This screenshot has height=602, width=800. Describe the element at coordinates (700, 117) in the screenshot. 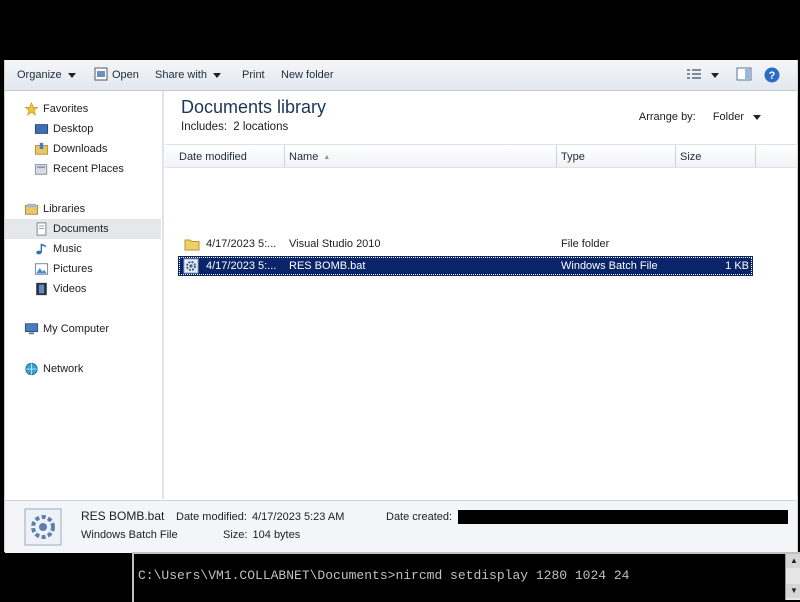

I see `arrange-by: Arrange by: Folder` at that location.